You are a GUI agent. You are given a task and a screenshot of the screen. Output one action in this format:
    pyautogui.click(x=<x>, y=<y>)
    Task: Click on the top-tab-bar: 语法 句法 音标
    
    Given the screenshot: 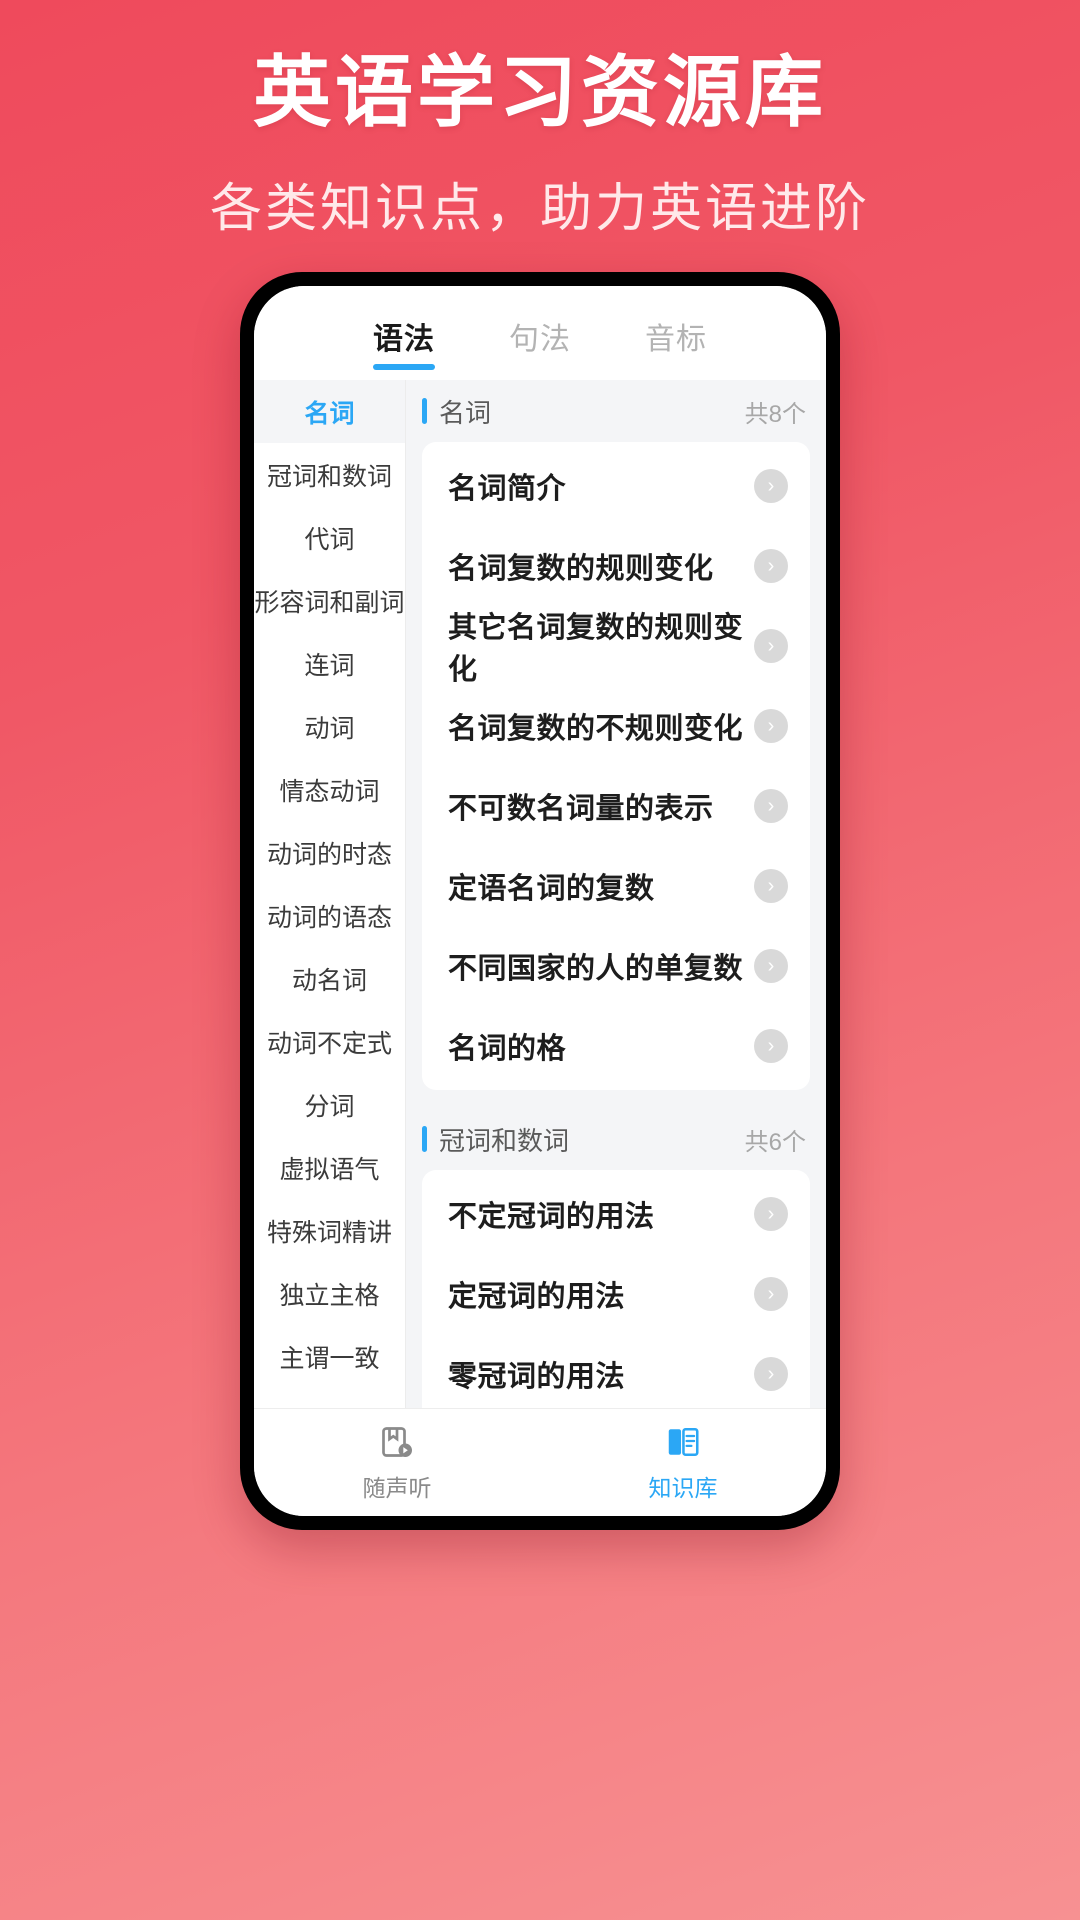 What is the action you would take?
    pyautogui.click(x=540, y=333)
    